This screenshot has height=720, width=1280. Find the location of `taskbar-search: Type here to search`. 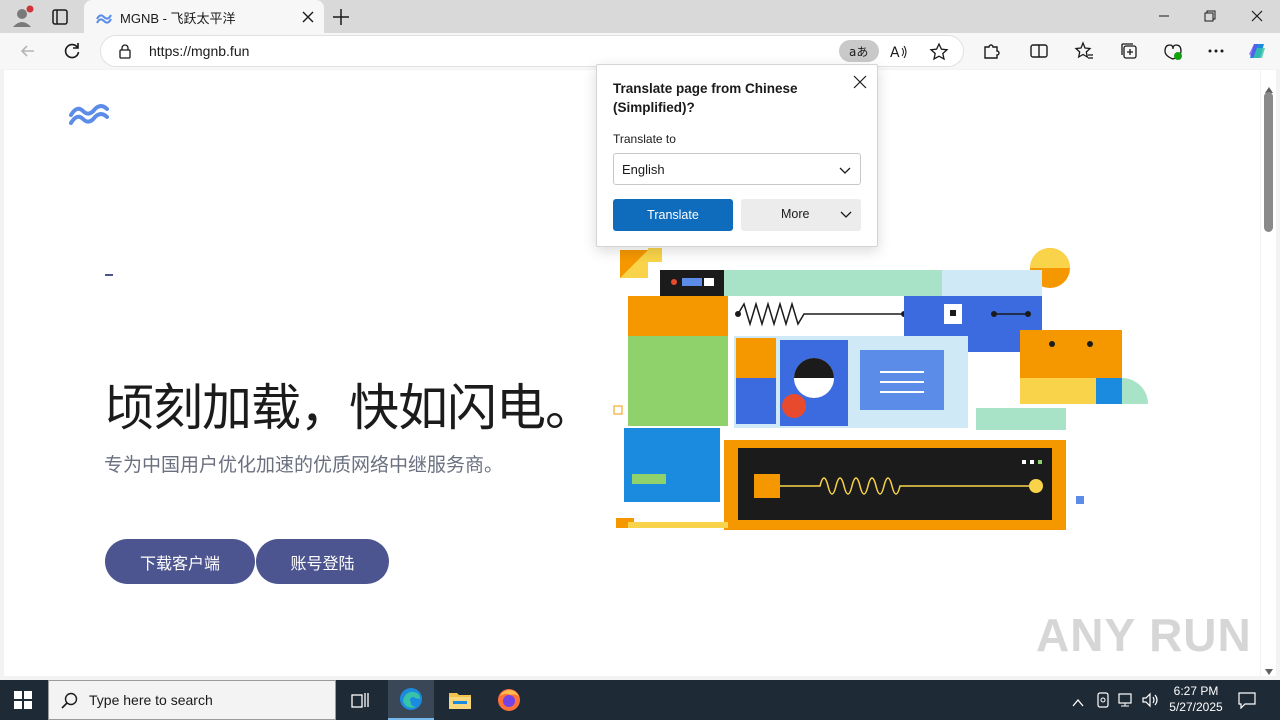

taskbar-search: Type here to search is located at coordinates (192, 700).